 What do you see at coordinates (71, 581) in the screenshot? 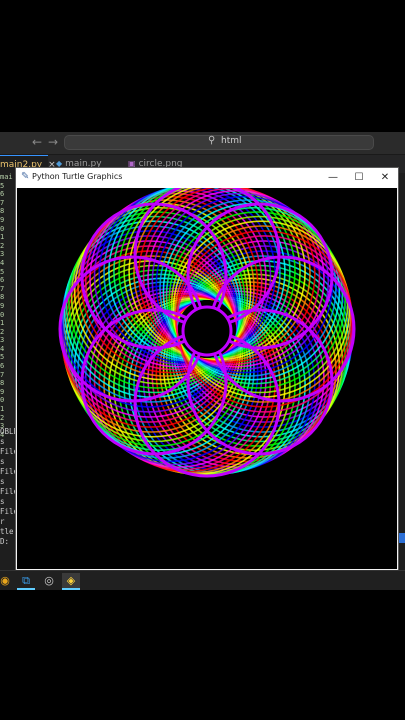
I see `python-icon: ◈` at bounding box center [71, 581].